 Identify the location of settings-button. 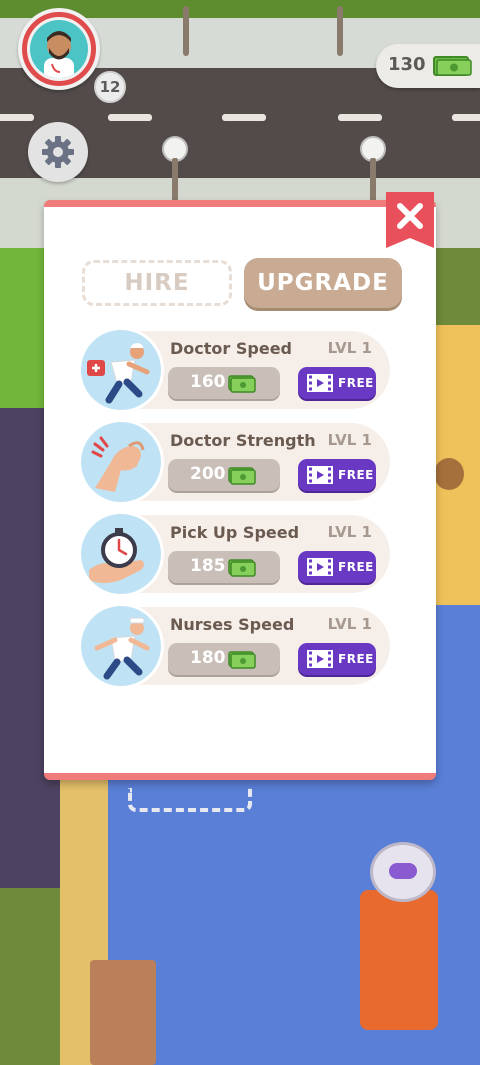
(58, 152).